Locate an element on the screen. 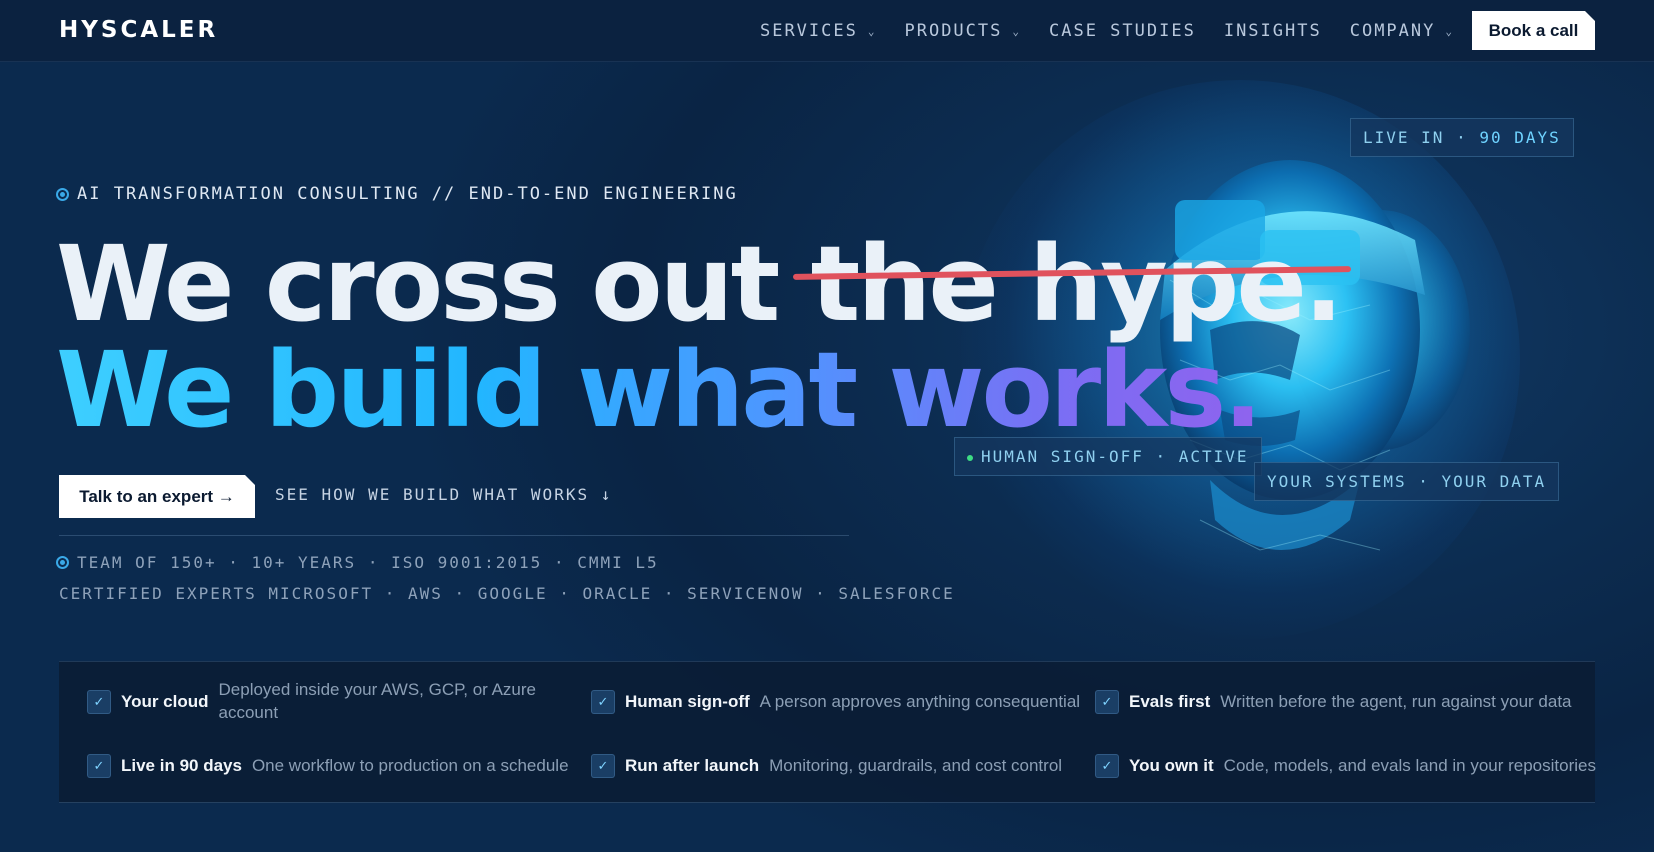 The height and width of the screenshot is (852, 1654). feature-title: Your cloud is located at coordinates (165, 701).